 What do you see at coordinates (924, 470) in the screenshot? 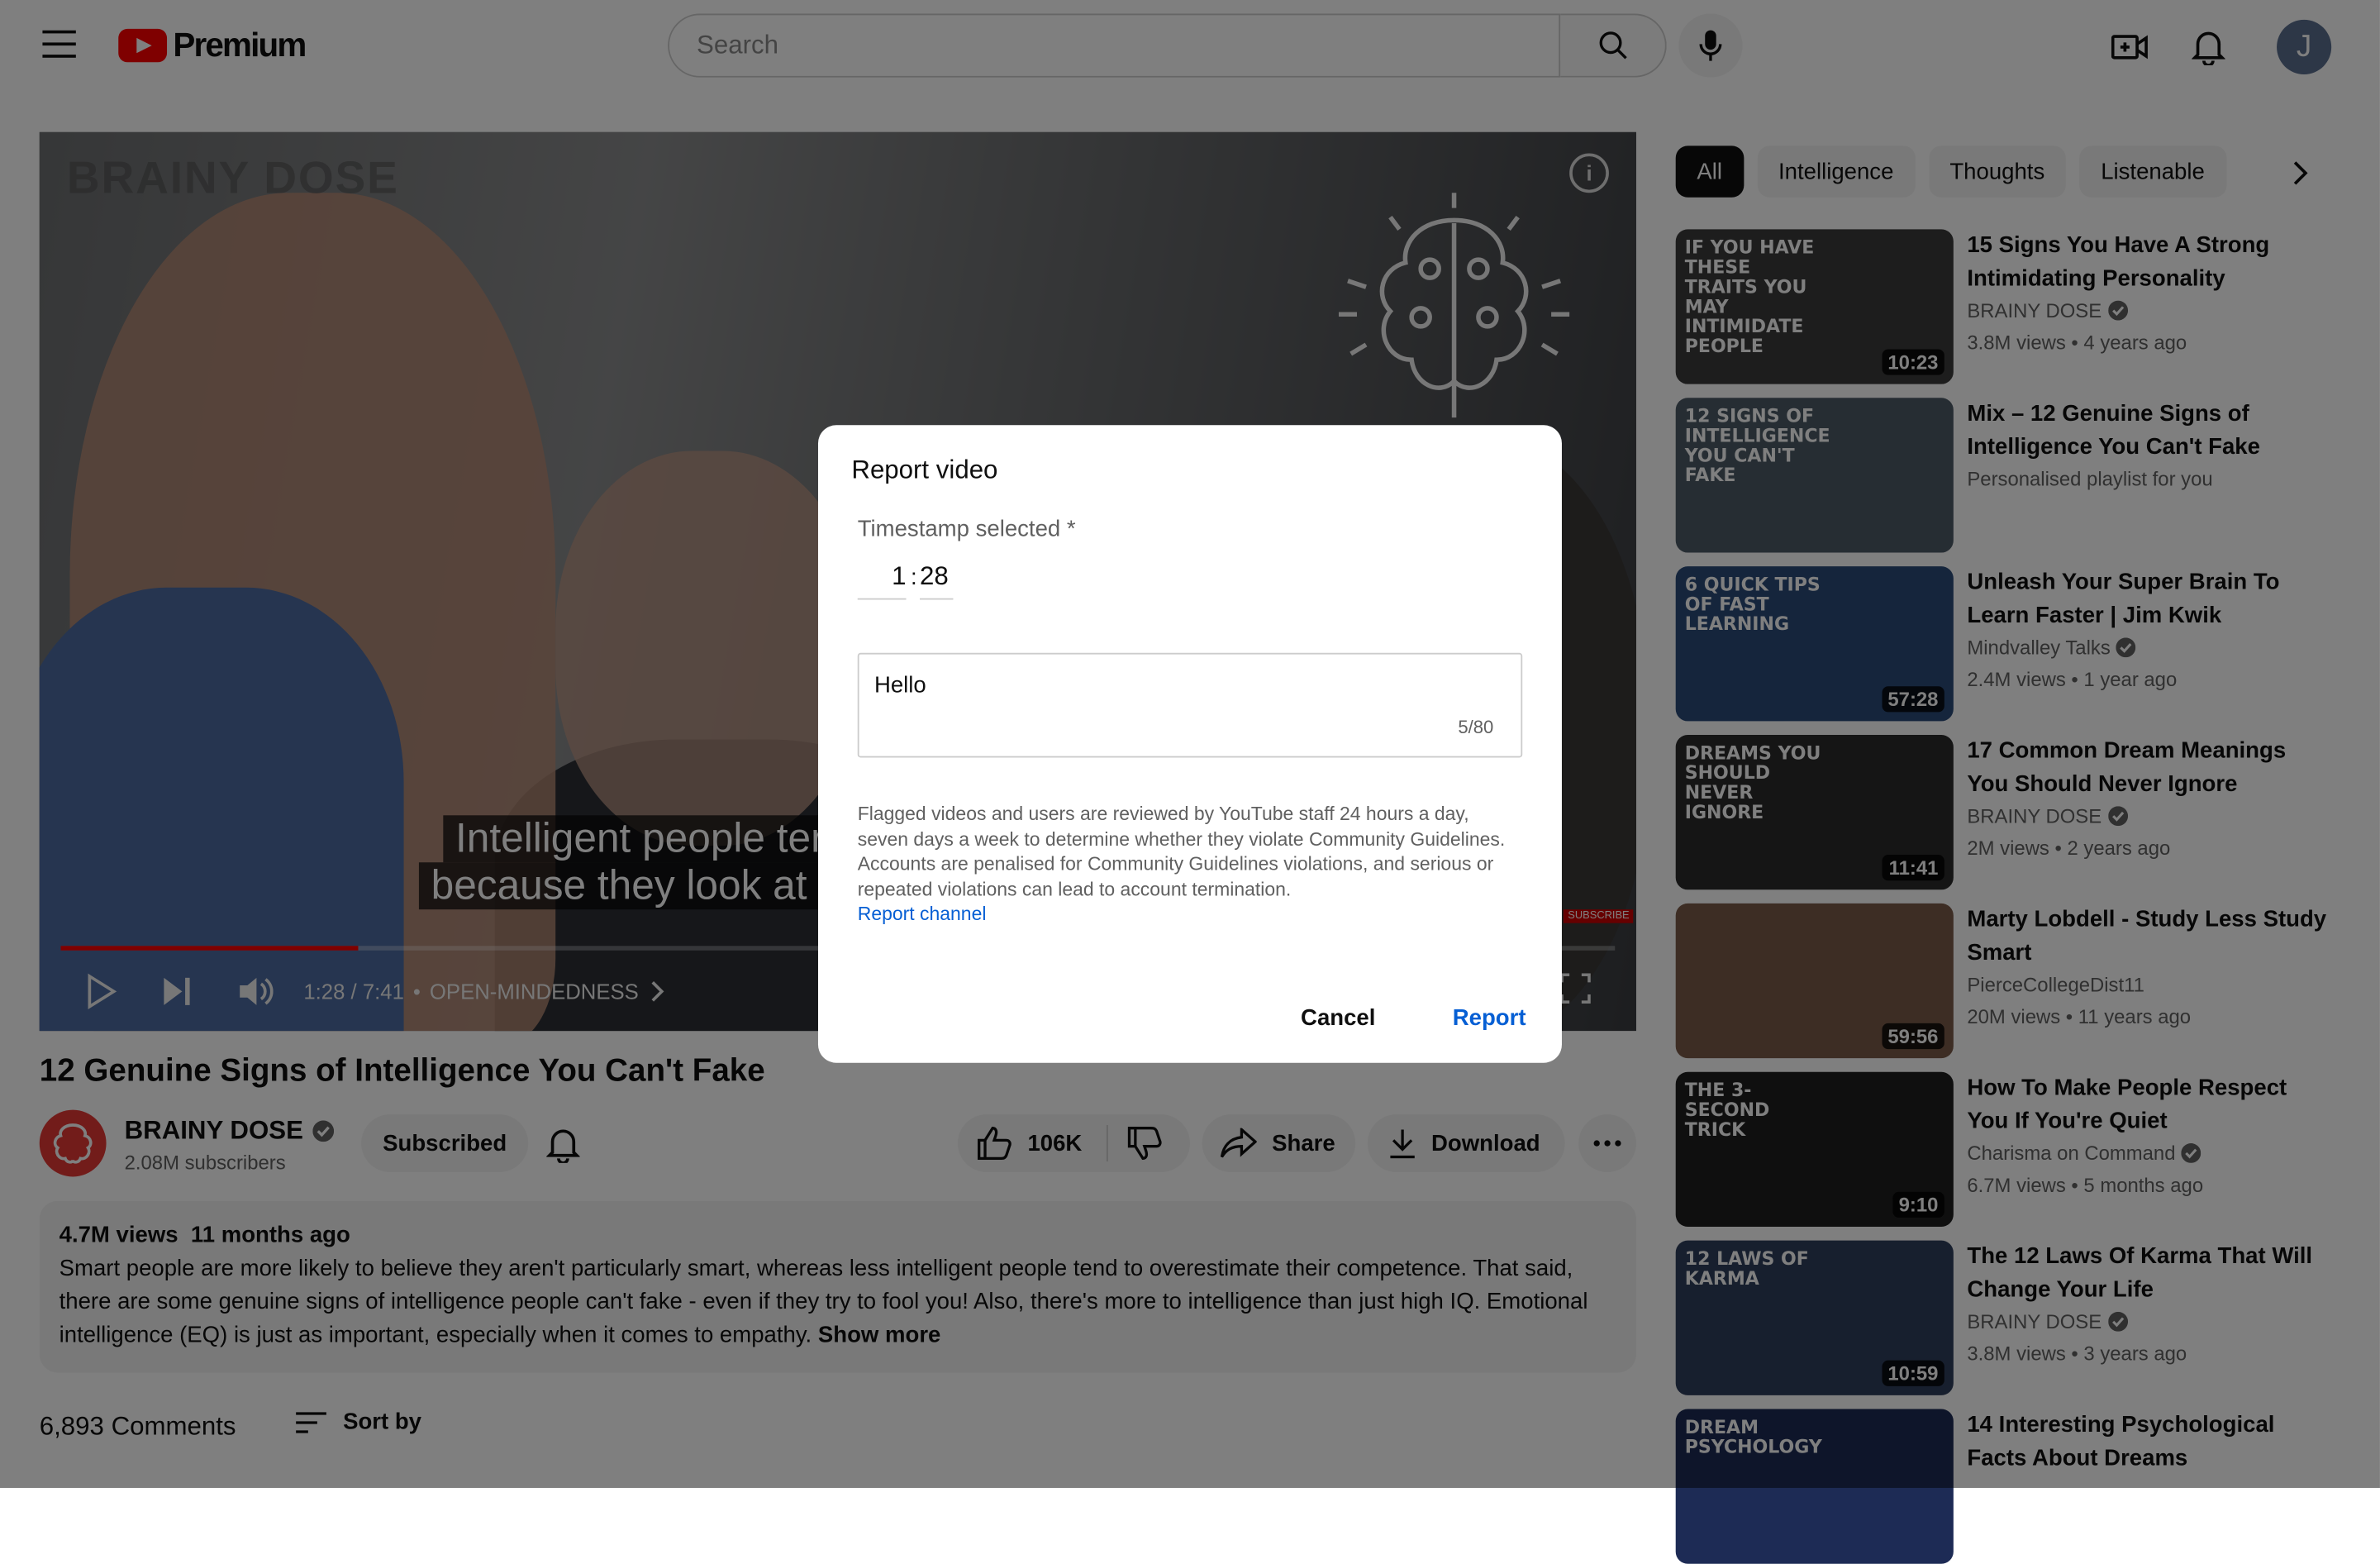
I see `dialog-title: Report video` at bounding box center [924, 470].